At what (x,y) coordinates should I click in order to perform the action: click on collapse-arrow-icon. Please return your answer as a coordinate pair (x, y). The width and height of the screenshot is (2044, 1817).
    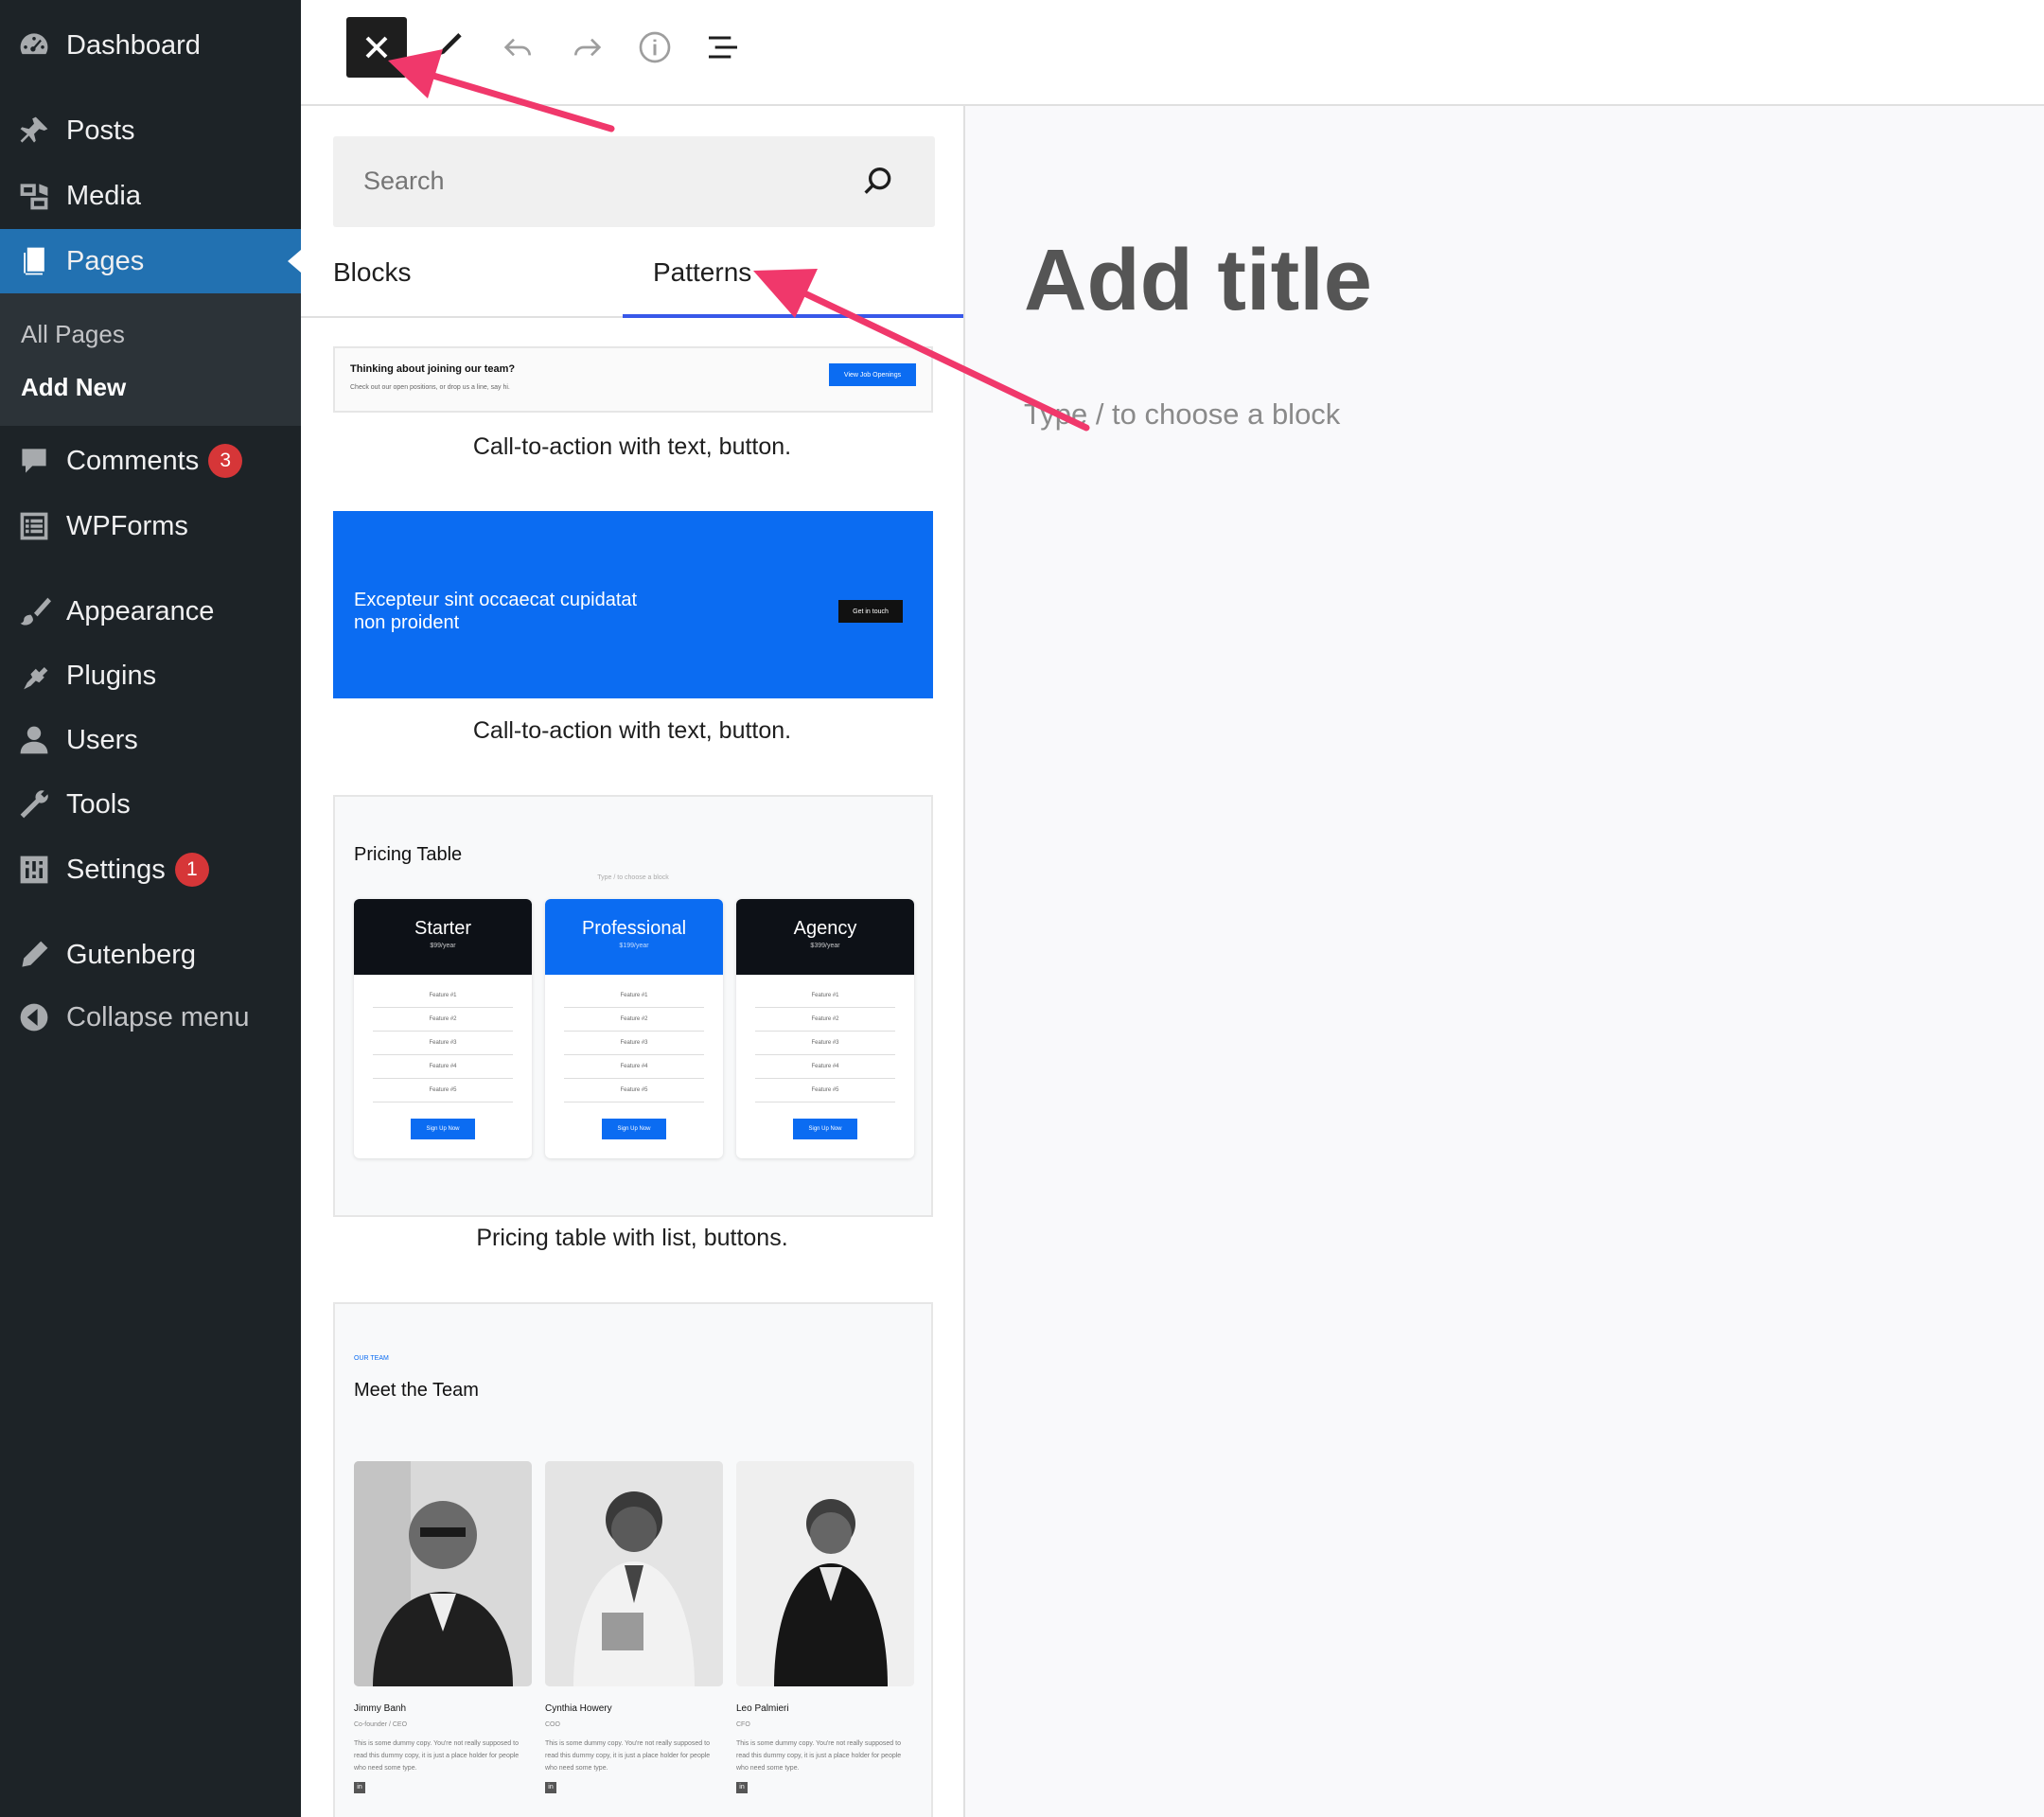
    Looking at the image, I should click on (34, 1017).